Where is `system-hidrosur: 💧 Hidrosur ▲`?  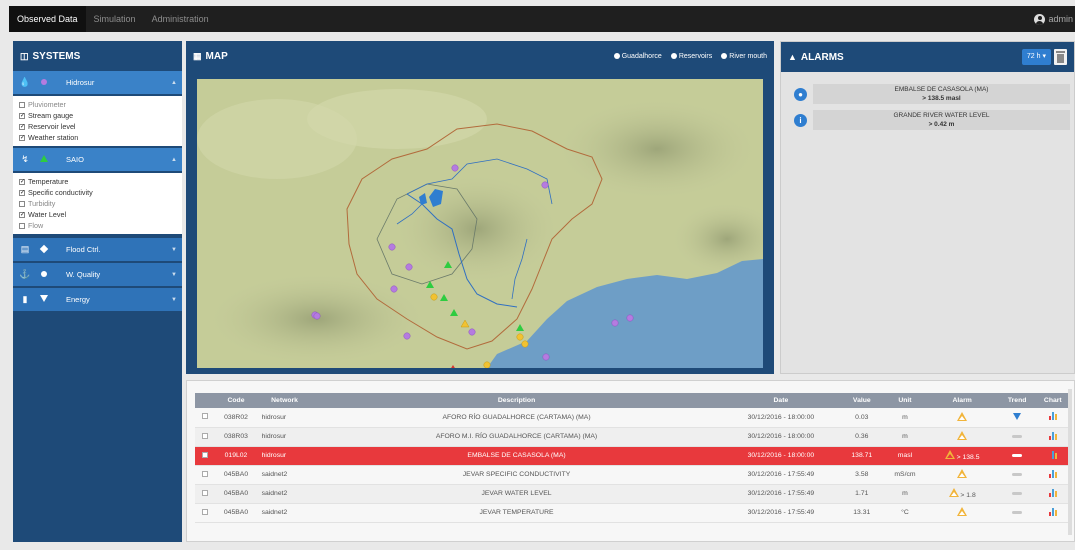 system-hidrosur: 💧 Hidrosur ▲ is located at coordinates (97, 82).